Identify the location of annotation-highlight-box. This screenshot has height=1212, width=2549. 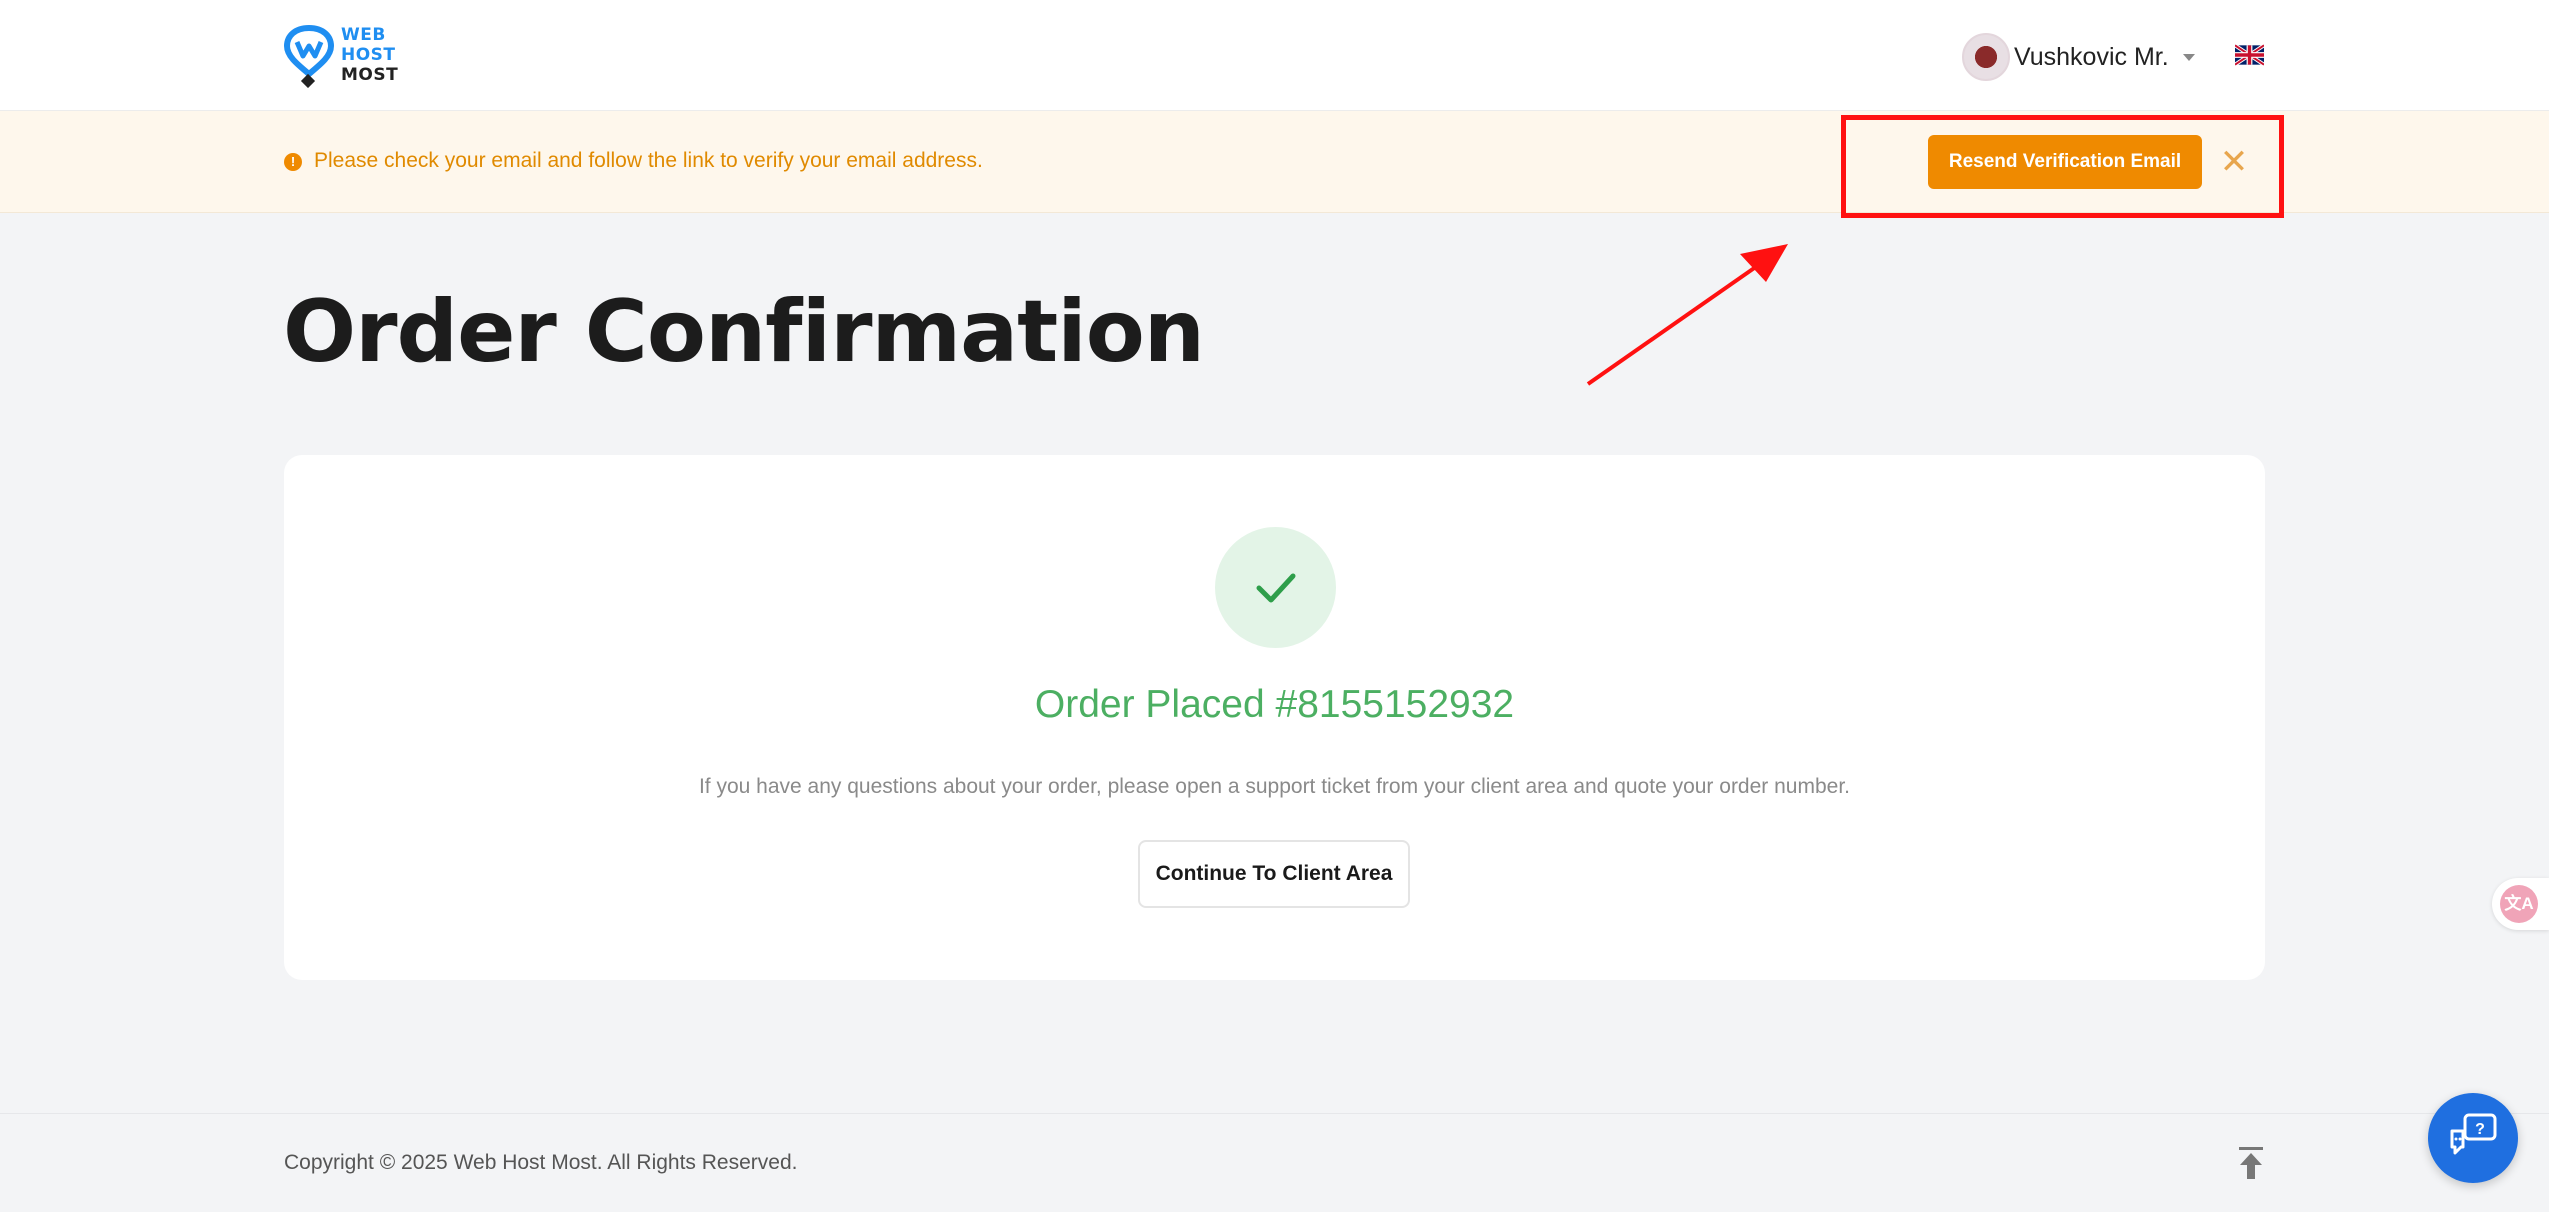
(2062, 166).